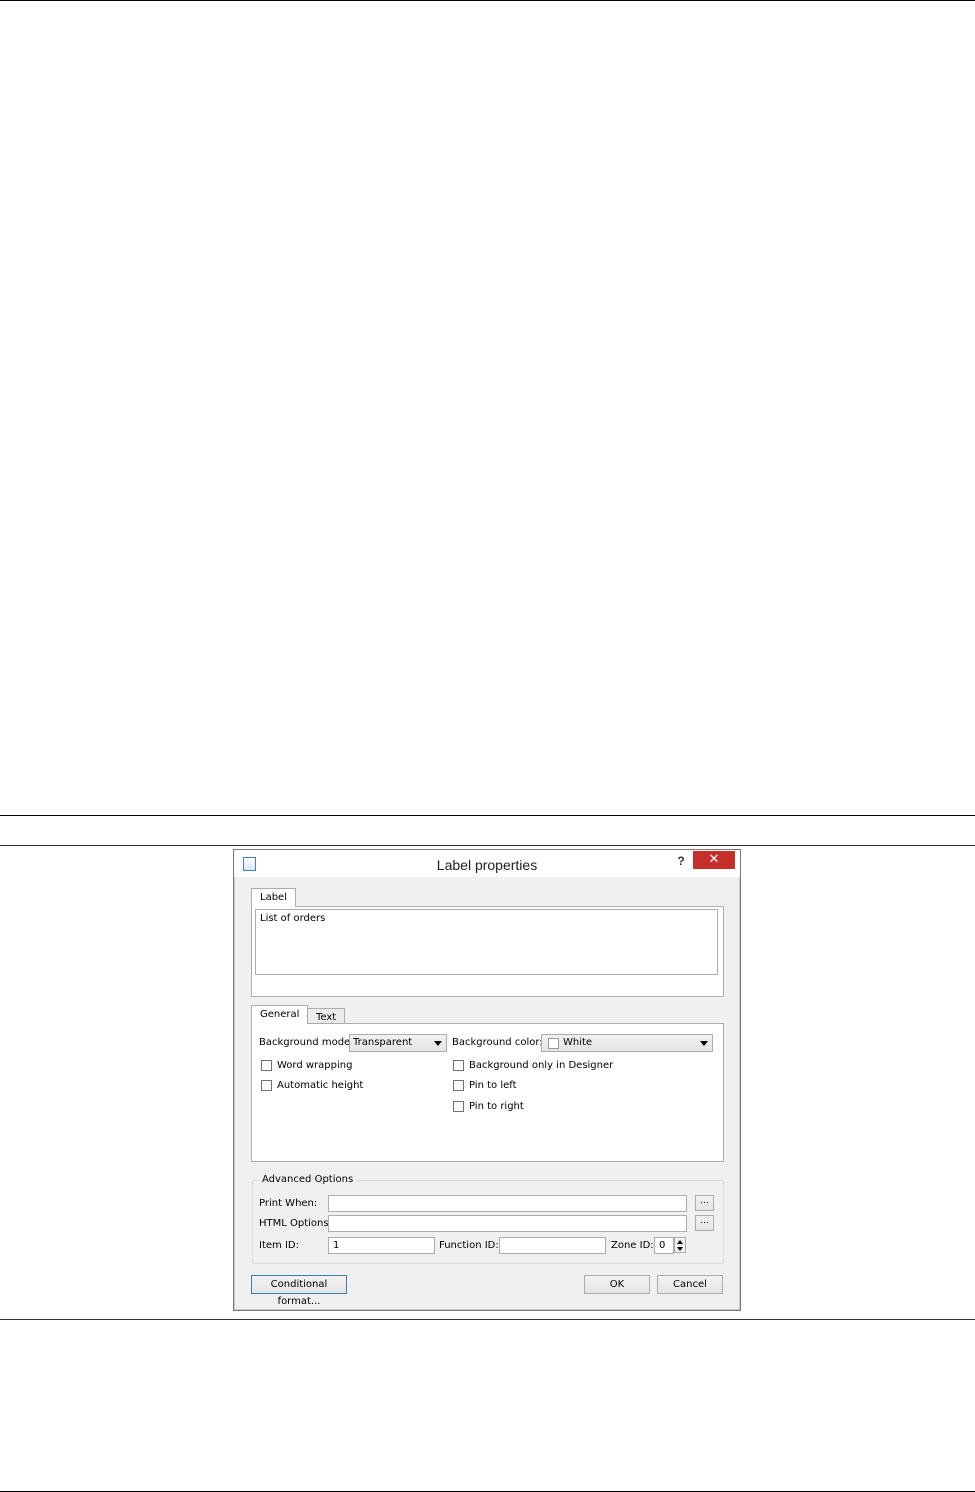 The height and width of the screenshot is (1492, 975). What do you see at coordinates (487, 845) in the screenshot?
I see `figure-rule-top` at bounding box center [487, 845].